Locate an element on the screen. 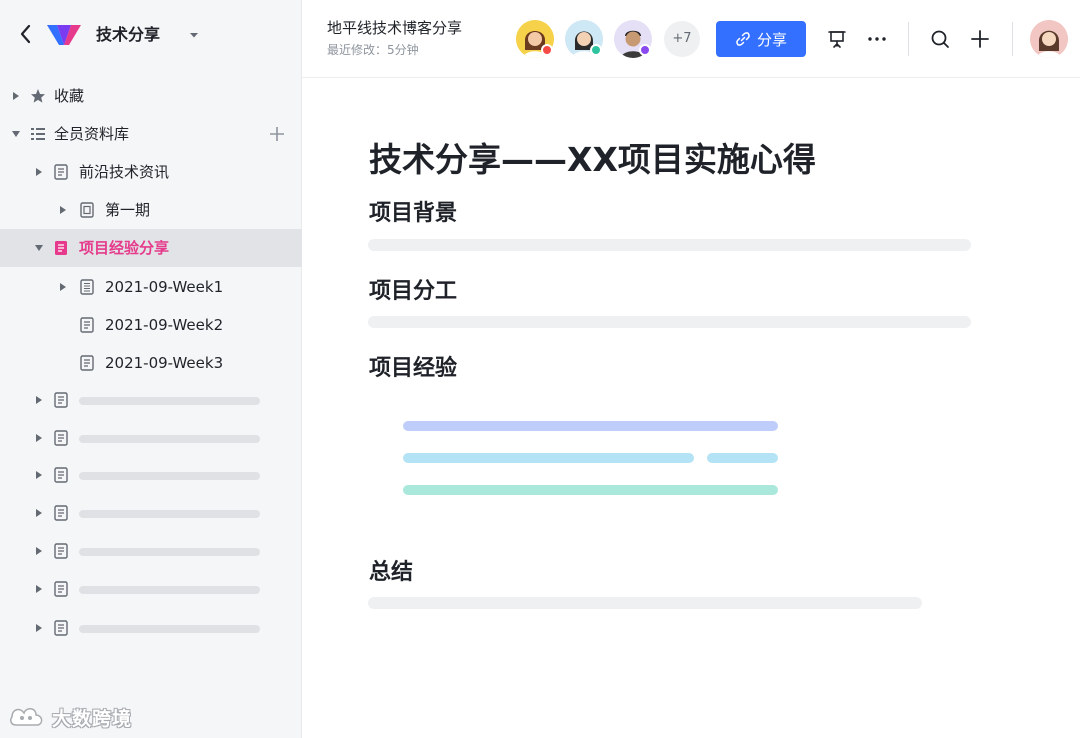  library-icon is located at coordinates (38, 134).